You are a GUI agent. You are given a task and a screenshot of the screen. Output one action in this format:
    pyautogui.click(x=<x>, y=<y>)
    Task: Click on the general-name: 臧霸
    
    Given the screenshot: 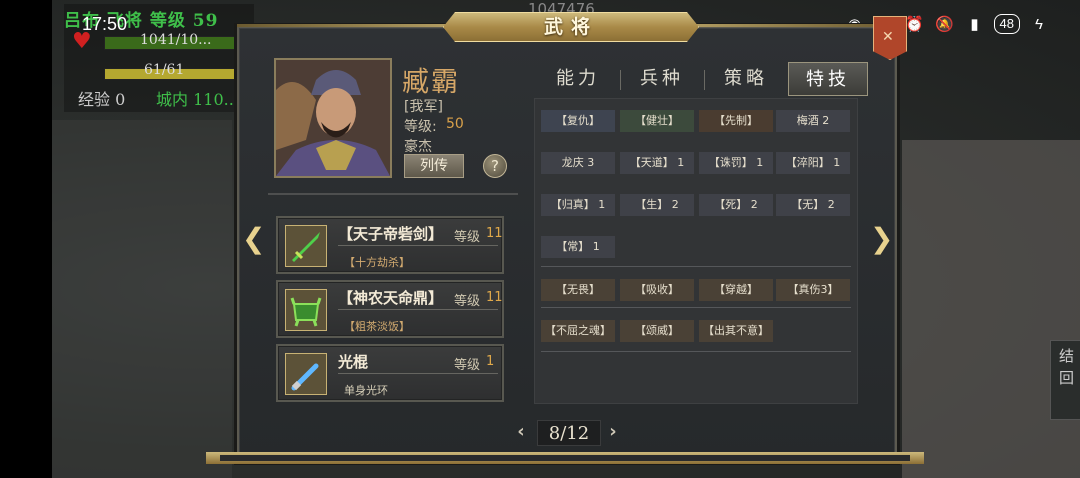 What is the action you would take?
    pyautogui.click(x=431, y=82)
    